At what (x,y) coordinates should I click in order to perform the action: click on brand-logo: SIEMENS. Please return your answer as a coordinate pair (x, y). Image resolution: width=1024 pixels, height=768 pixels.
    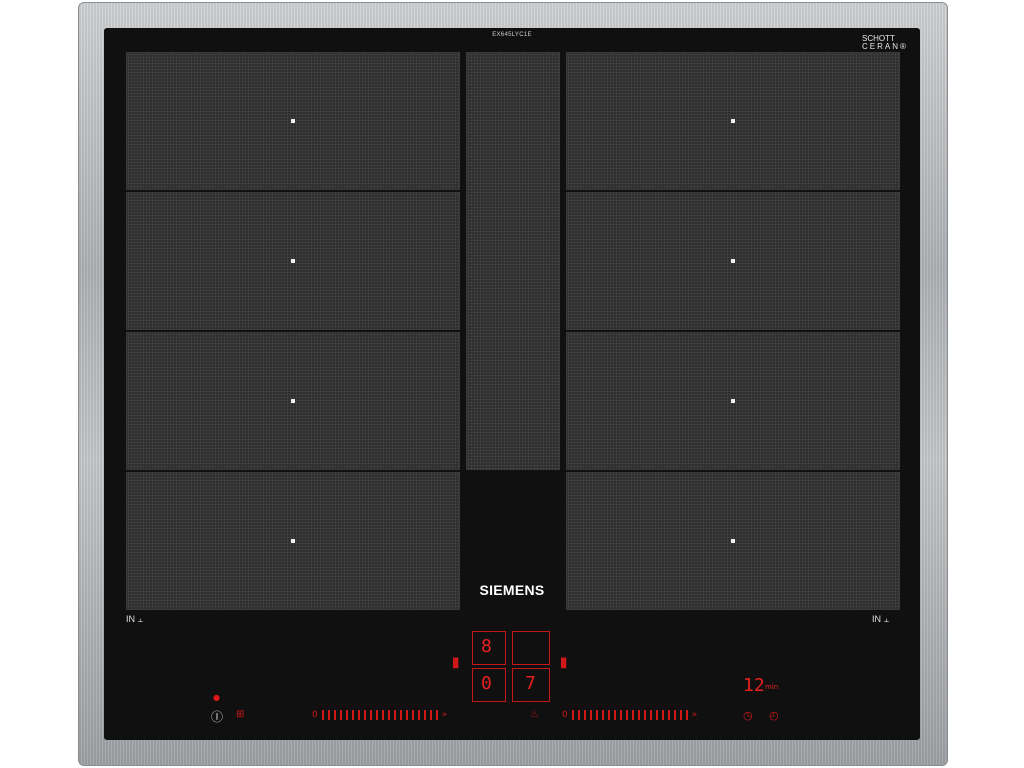
    Looking at the image, I should click on (512, 590).